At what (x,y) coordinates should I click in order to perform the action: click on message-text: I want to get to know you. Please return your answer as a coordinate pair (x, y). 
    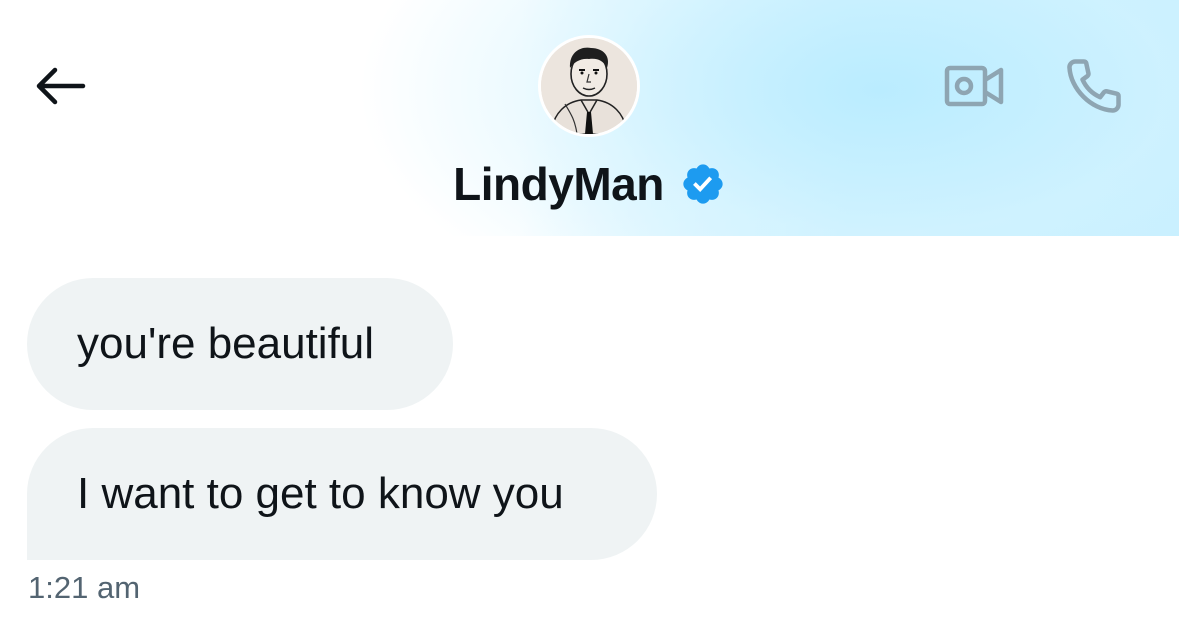
    Looking at the image, I should click on (320, 493).